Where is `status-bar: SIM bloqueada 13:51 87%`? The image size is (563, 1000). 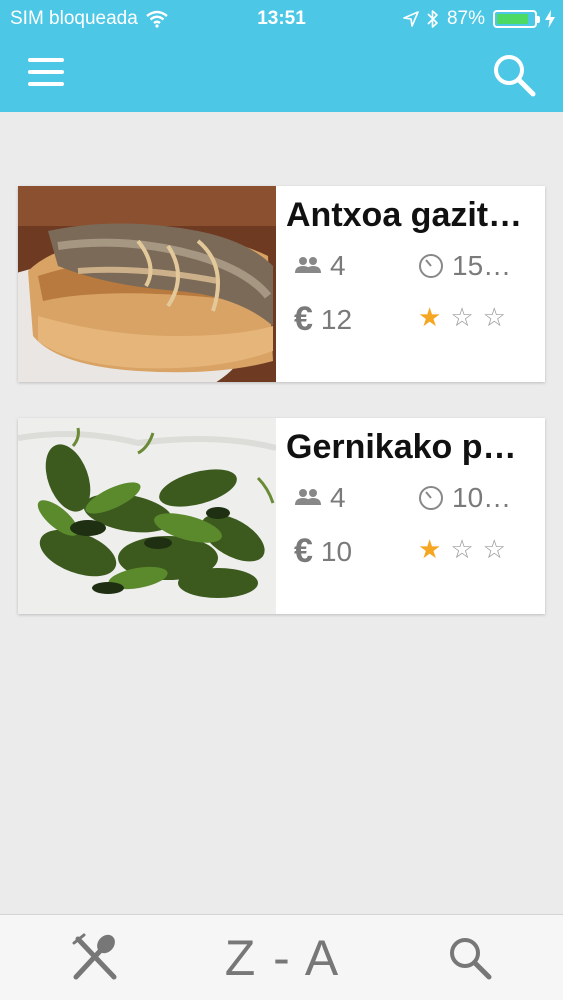
status-bar: SIM bloqueada 13:51 87% is located at coordinates (281, 19).